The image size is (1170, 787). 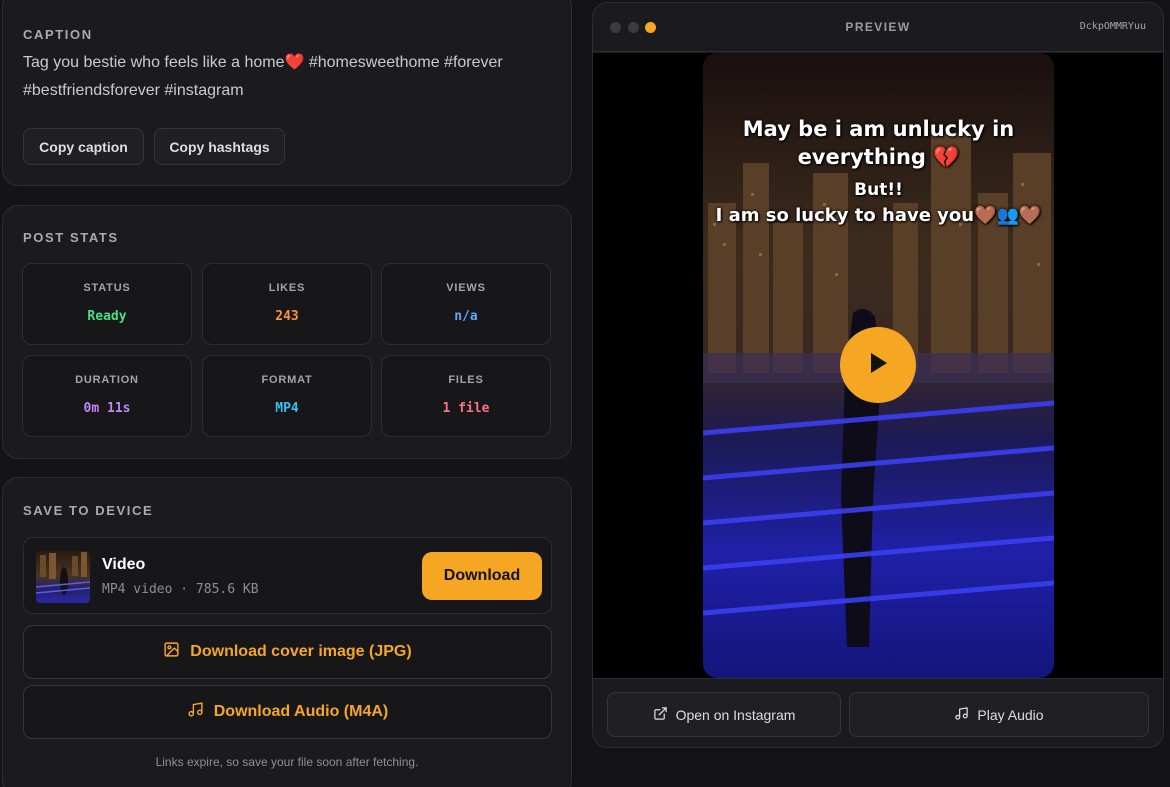 What do you see at coordinates (466, 396) in the screenshot?
I see `stat-files: FILES 1 file` at bounding box center [466, 396].